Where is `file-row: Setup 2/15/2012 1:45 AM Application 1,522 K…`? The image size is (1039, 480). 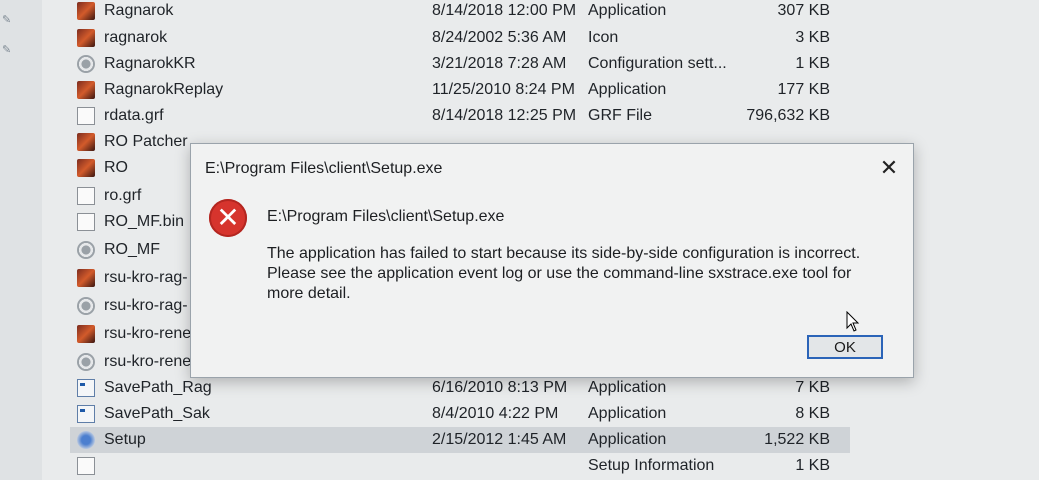 file-row: Setup 2/15/2012 1:45 AM Application 1,522 K… is located at coordinates (460, 440).